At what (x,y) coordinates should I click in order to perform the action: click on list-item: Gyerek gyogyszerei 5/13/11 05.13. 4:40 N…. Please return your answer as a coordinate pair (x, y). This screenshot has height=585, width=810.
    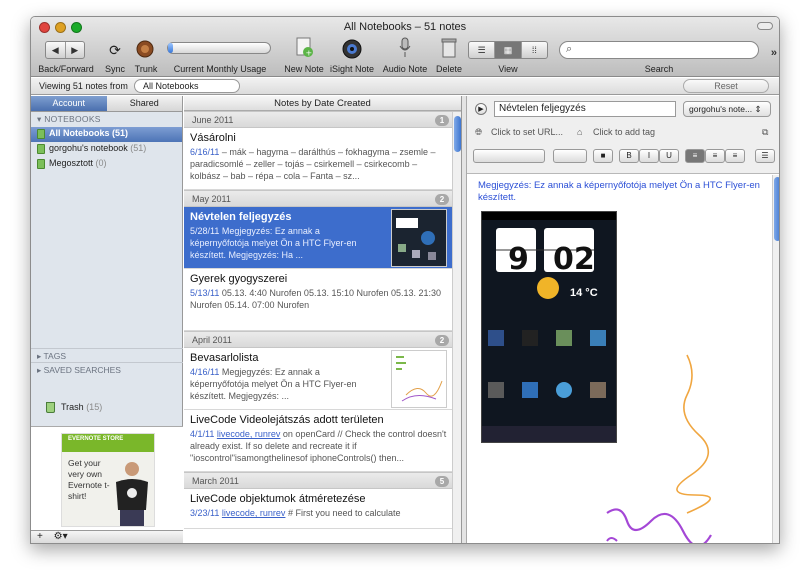
    Looking at the image, I should click on (322, 300).